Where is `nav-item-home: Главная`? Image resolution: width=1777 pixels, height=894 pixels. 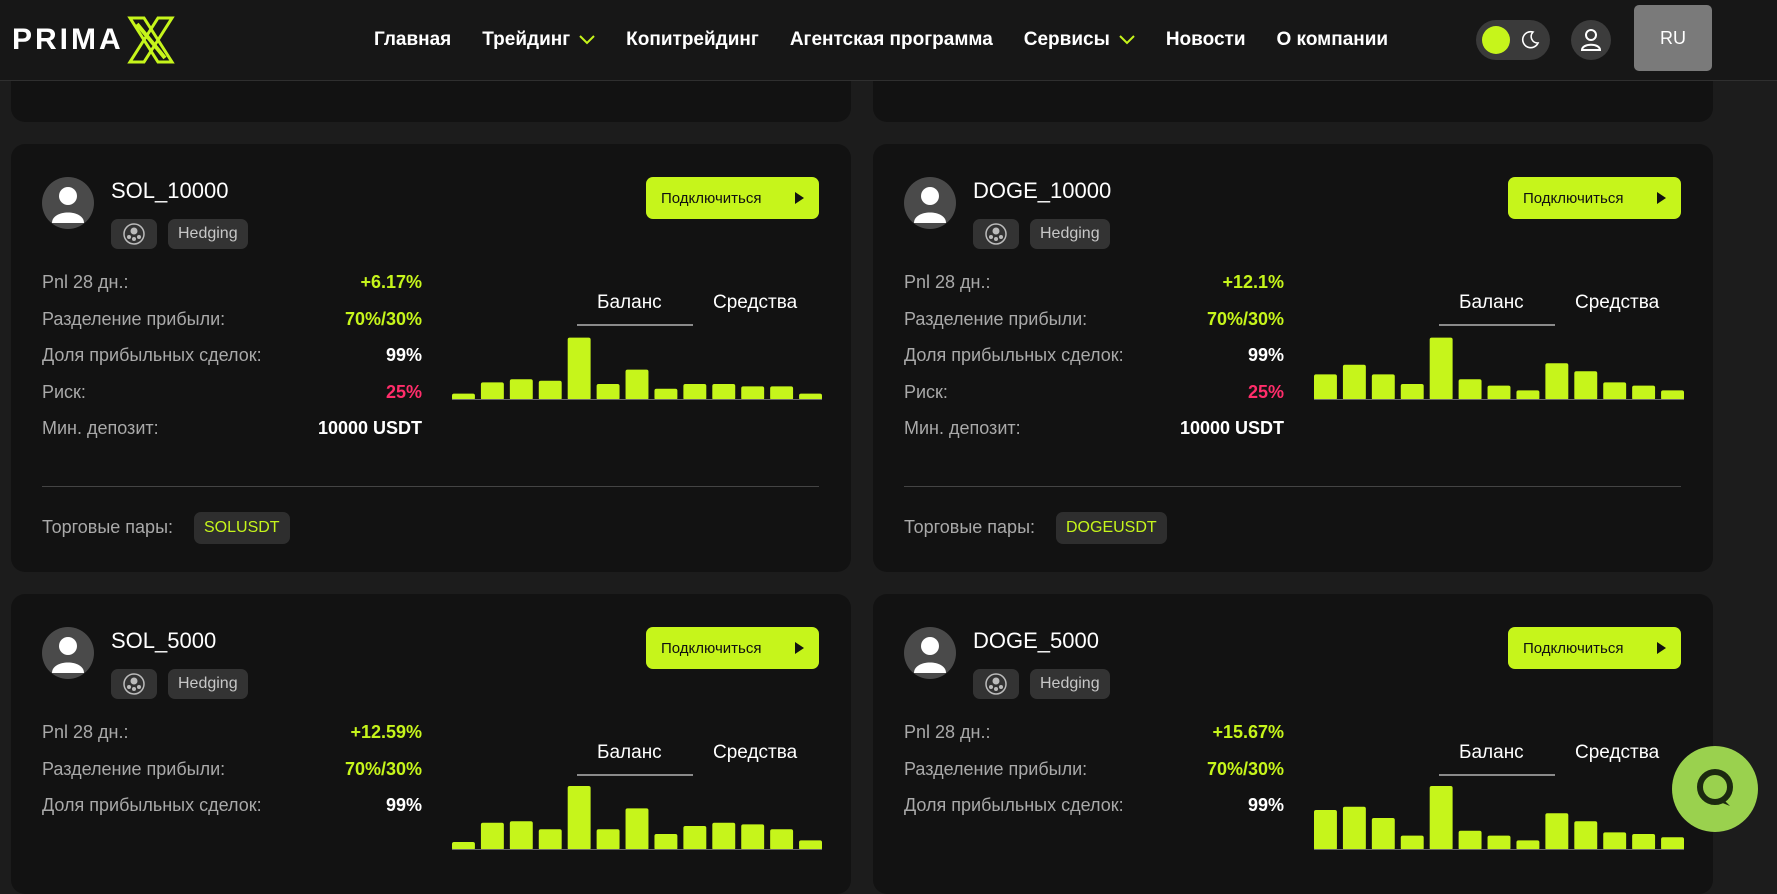 nav-item-home: Главная is located at coordinates (412, 40).